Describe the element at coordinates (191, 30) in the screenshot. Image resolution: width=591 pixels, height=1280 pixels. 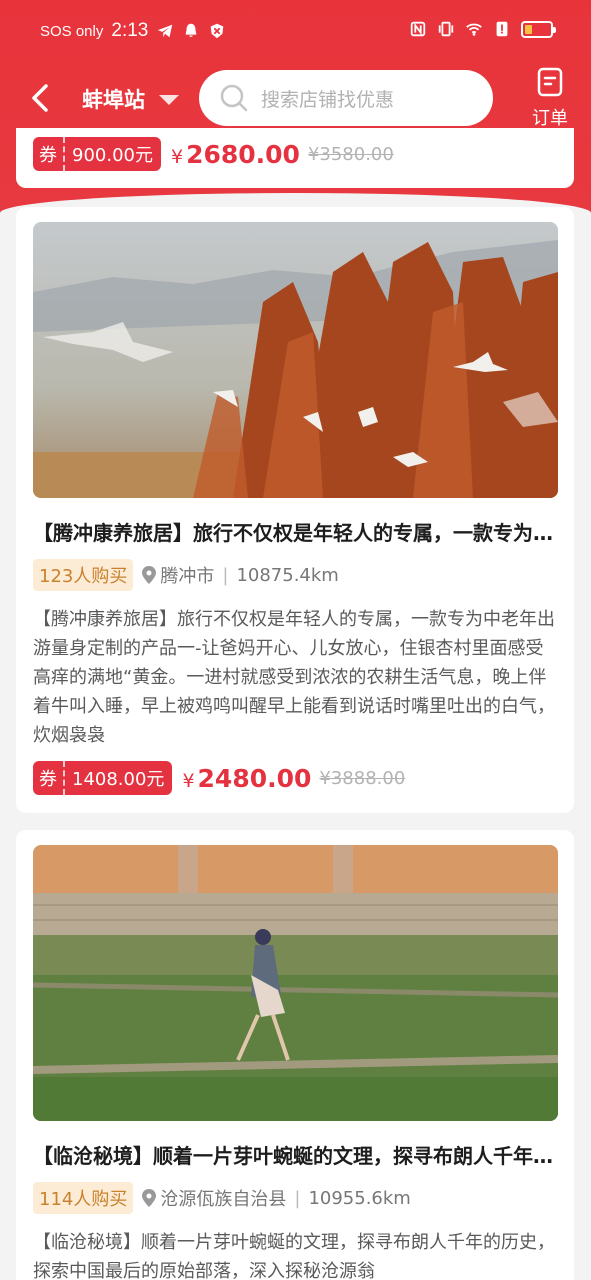
I see `bell-icon` at that location.